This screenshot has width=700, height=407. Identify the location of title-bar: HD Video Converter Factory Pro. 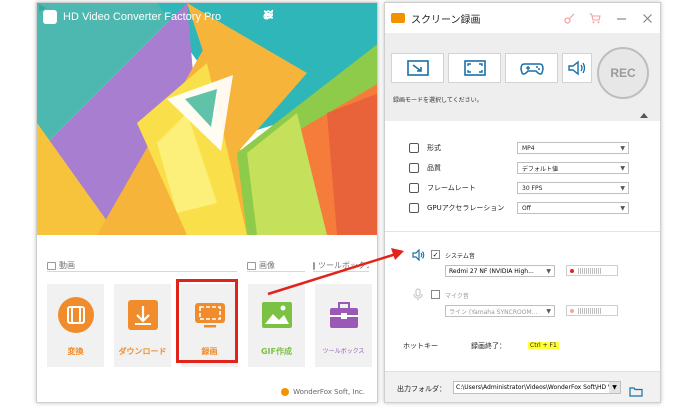
(207, 17).